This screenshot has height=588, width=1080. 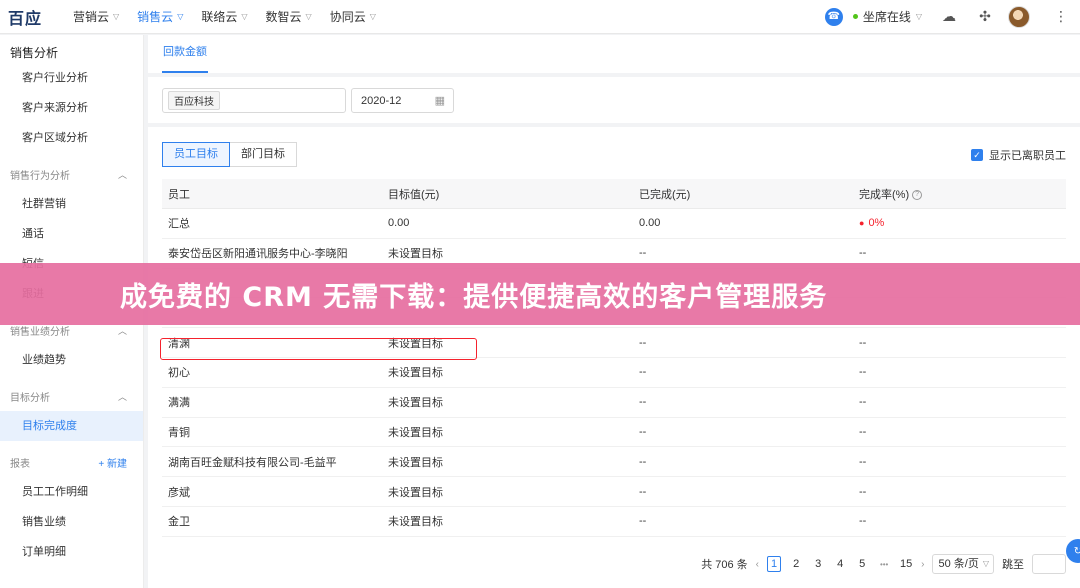 I want to click on sidebar-item-staff-detail: 员工工作明细, so click(x=71, y=492).